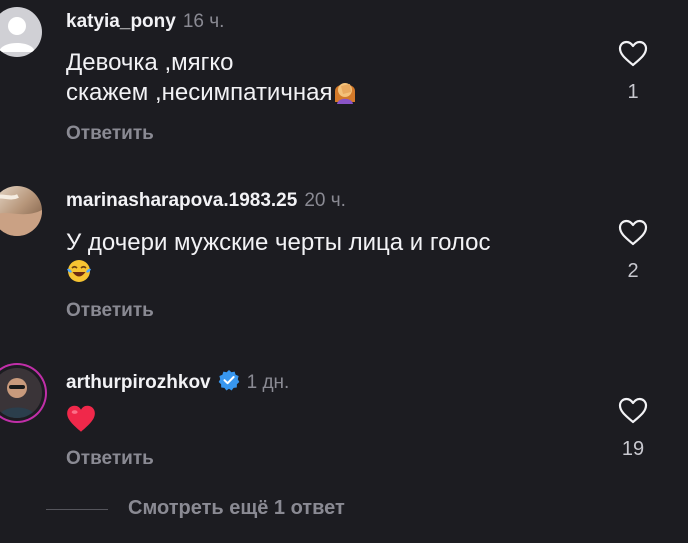 Image resolution: width=688 pixels, height=543 pixels. I want to click on divider-line, so click(77, 509).